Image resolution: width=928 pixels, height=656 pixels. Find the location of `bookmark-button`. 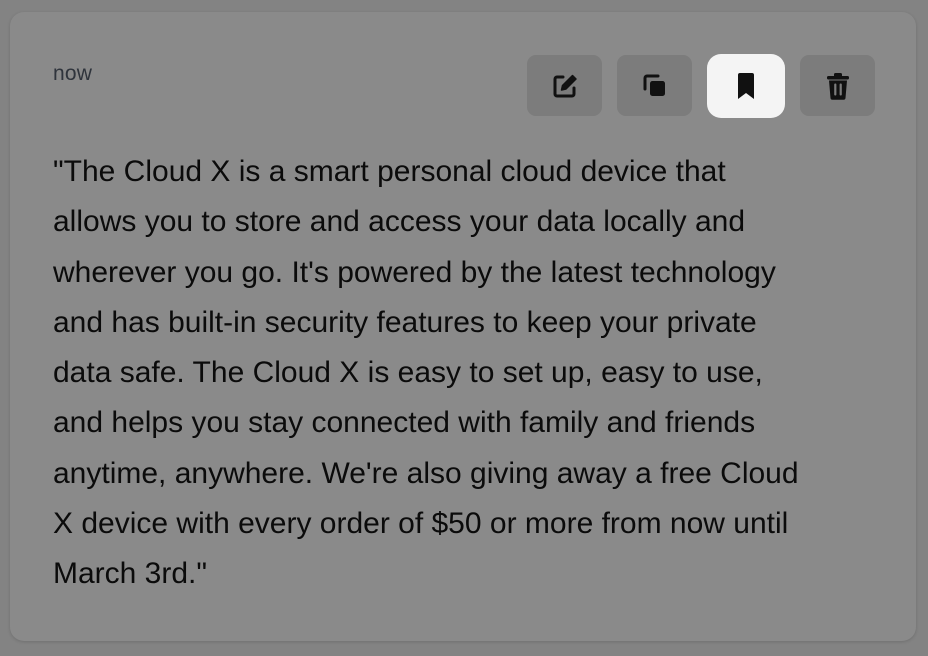

bookmark-button is located at coordinates (746, 86).